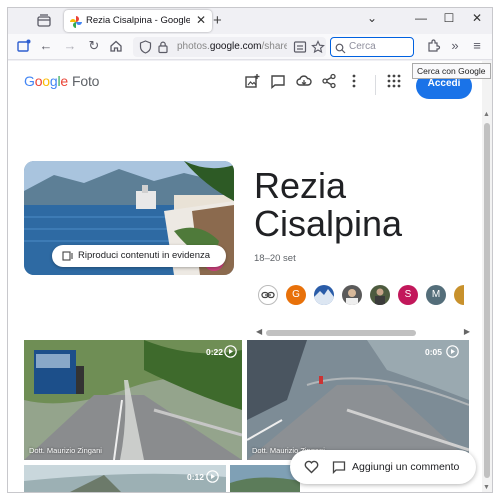 This screenshot has height=500, width=500. What do you see at coordinates (449, 18) in the screenshot?
I see `maximize-button: ☐` at bounding box center [449, 18].